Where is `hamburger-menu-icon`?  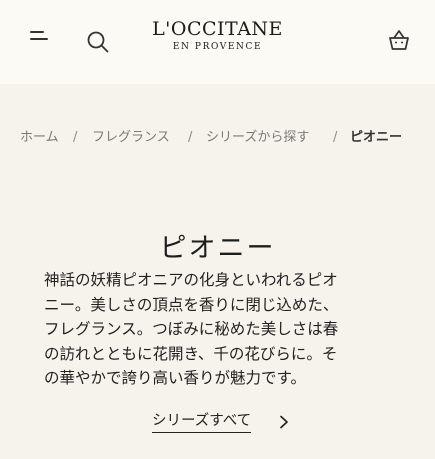 hamburger-menu-icon is located at coordinates (40, 37).